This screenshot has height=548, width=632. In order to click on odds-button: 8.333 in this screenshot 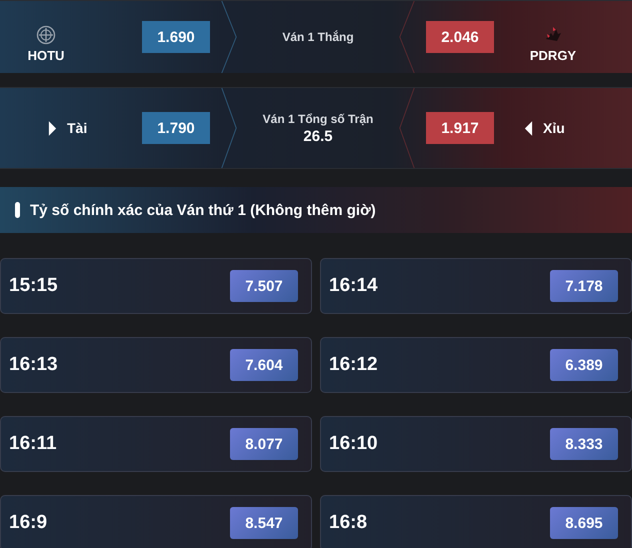, I will do `click(584, 444)`.